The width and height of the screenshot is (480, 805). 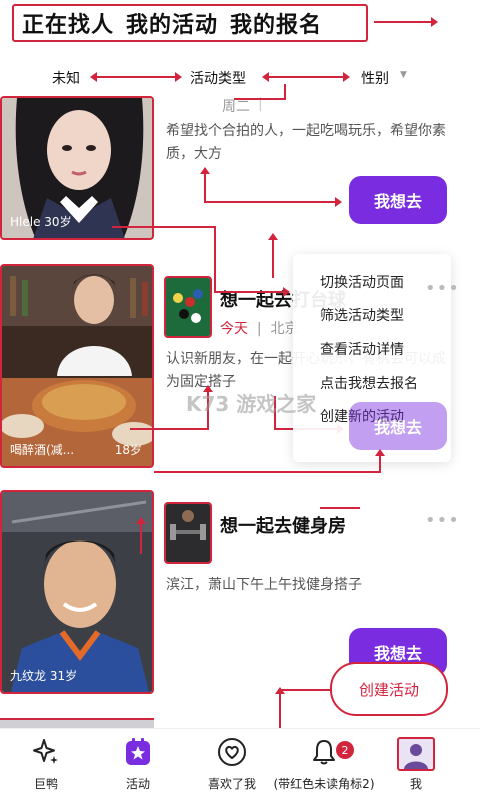 I want to click on gym-image, so click(x=188, y=533).